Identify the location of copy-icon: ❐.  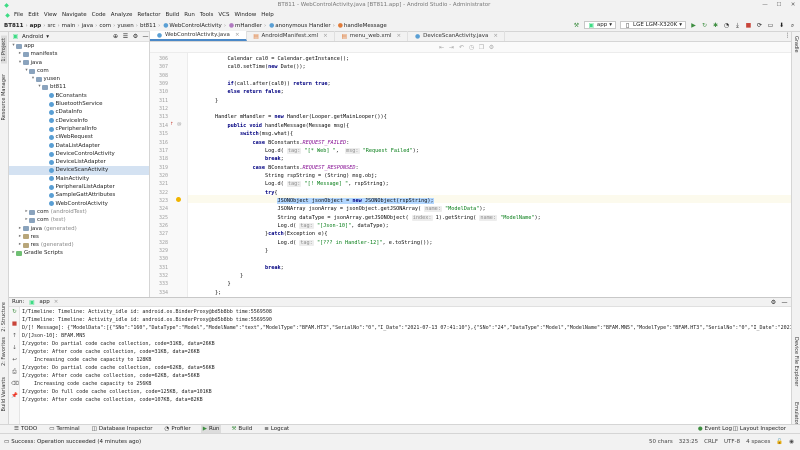
(481, 47).